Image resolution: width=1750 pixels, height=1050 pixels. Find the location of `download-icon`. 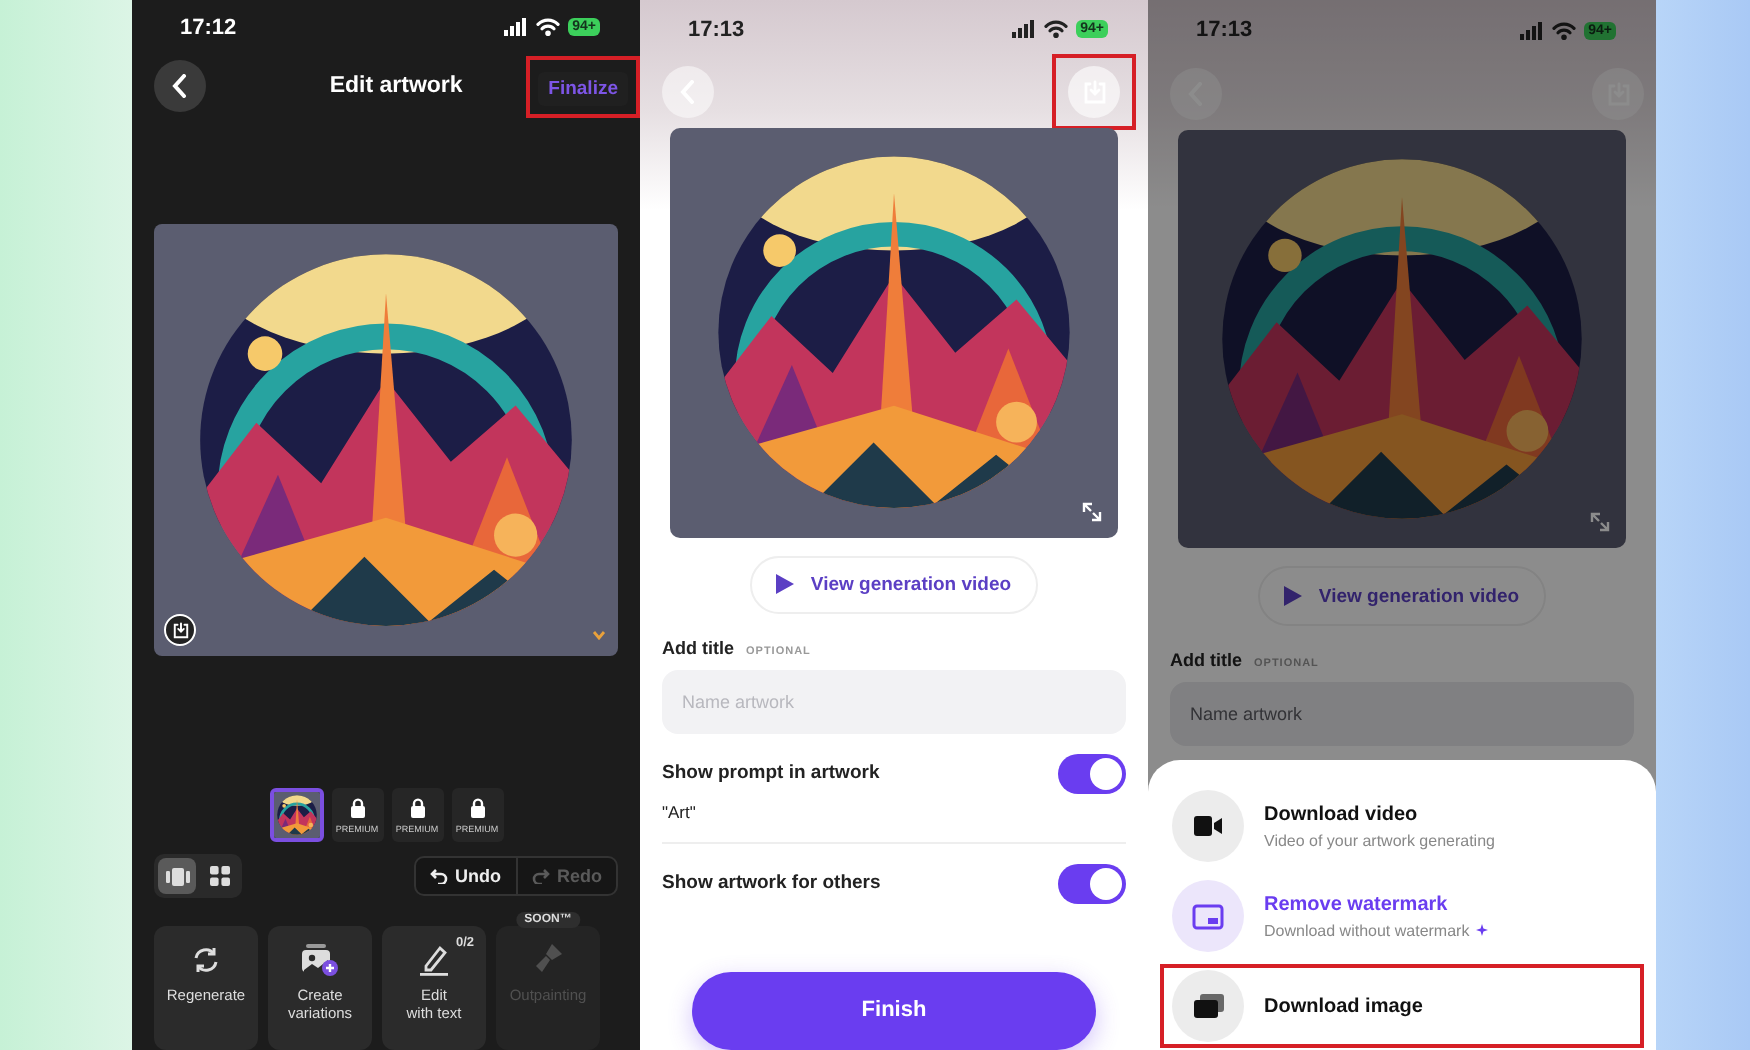

download-icon is located at coordinates (180, 630).